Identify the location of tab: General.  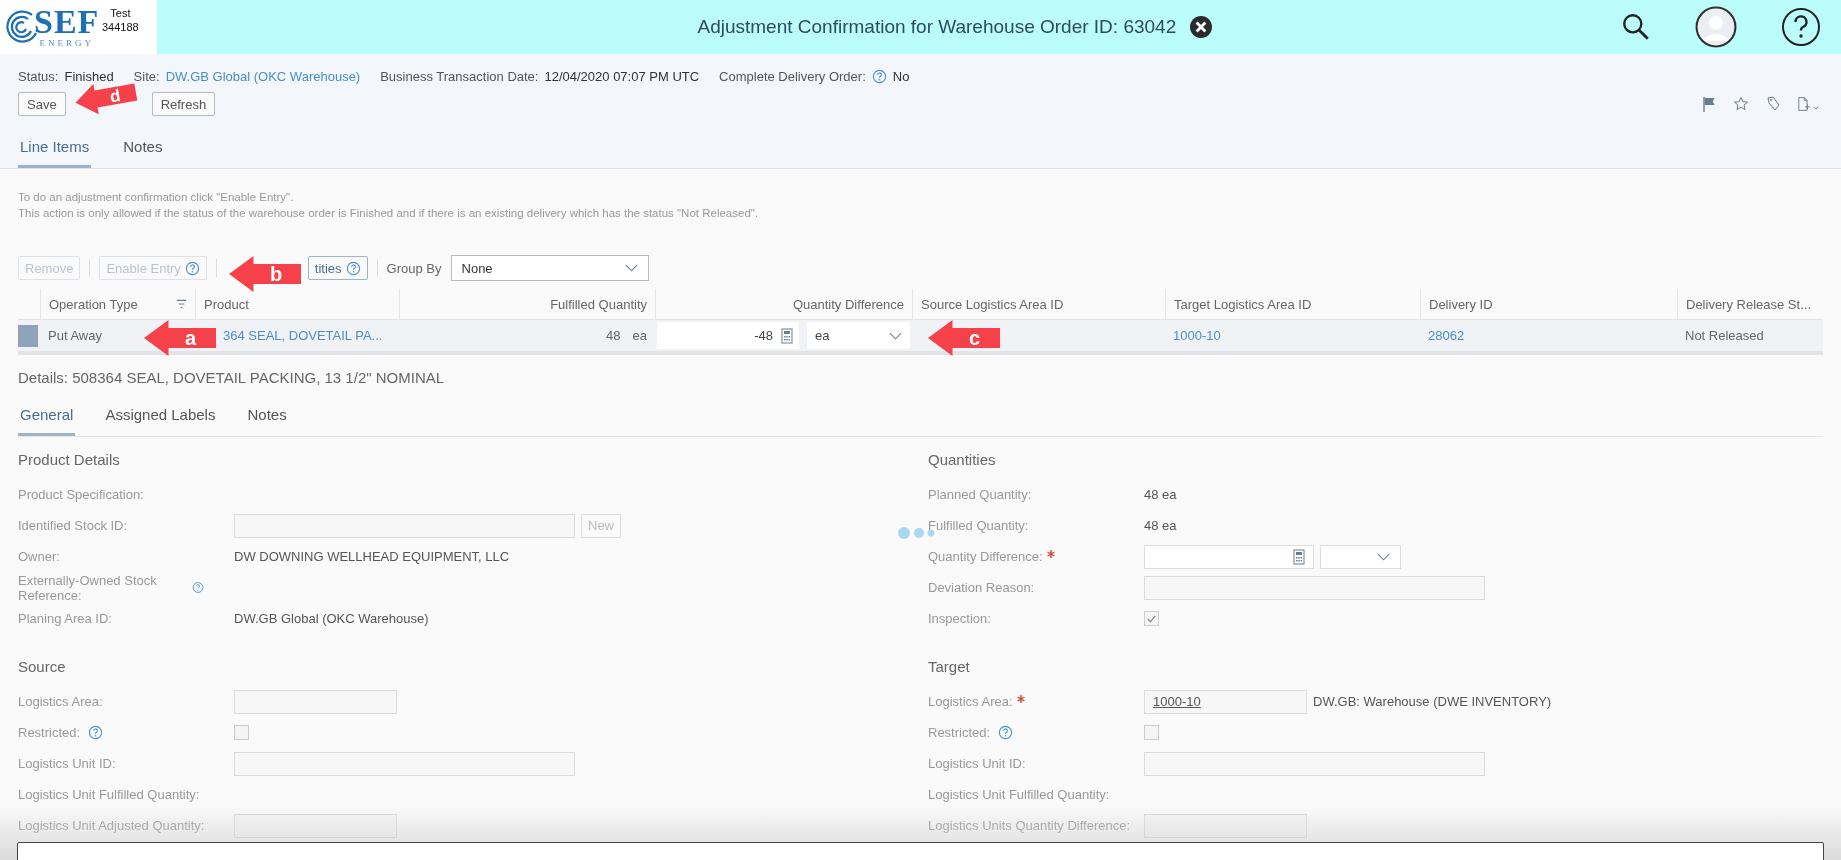
(47, 421).